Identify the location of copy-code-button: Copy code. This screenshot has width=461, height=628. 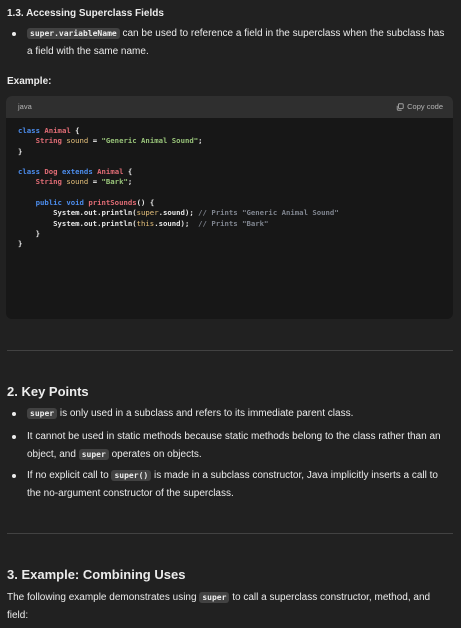
(419, 106).